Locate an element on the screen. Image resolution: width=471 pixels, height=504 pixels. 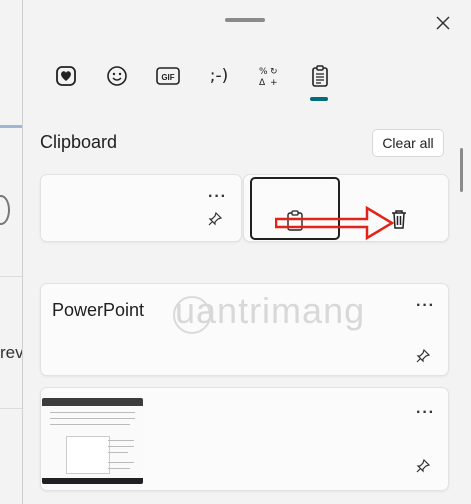
tab-kaomoji: ;-) is located at coordinates (219, 76).